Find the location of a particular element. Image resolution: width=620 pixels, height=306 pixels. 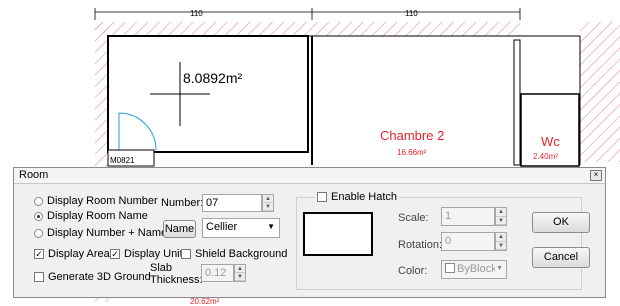

dialog-title: Room is located at coordinates (34, 175).